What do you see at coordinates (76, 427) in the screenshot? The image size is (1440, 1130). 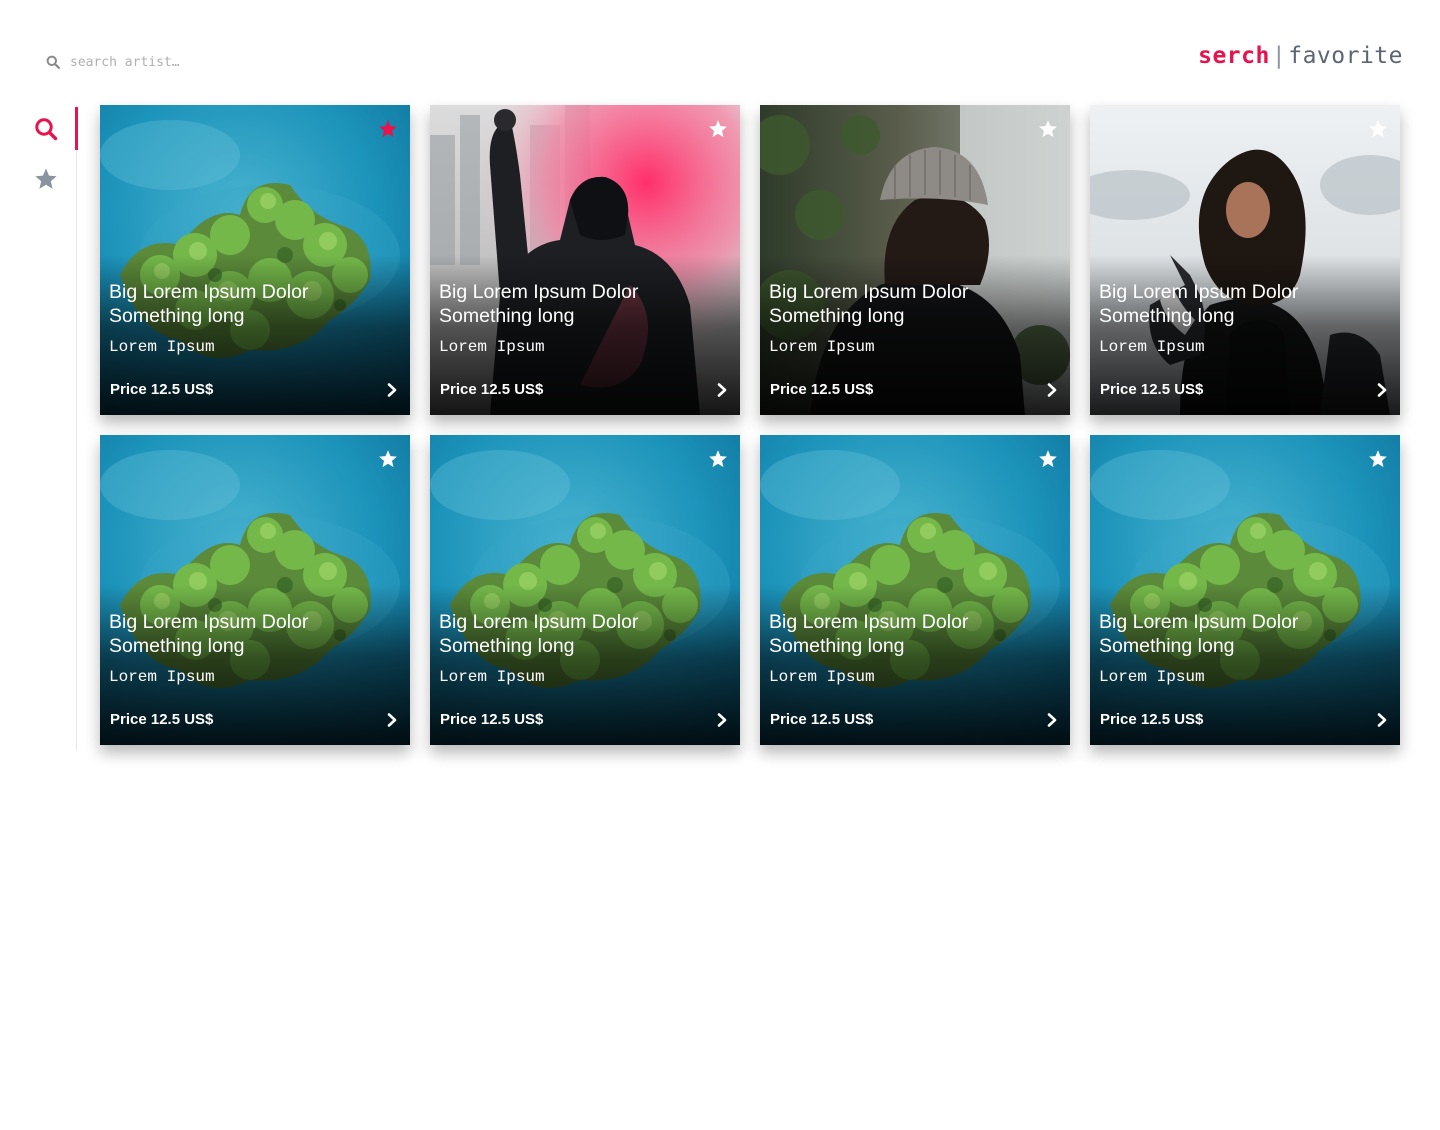 I see `sidebar-divider` at bounding box center [76, 427].